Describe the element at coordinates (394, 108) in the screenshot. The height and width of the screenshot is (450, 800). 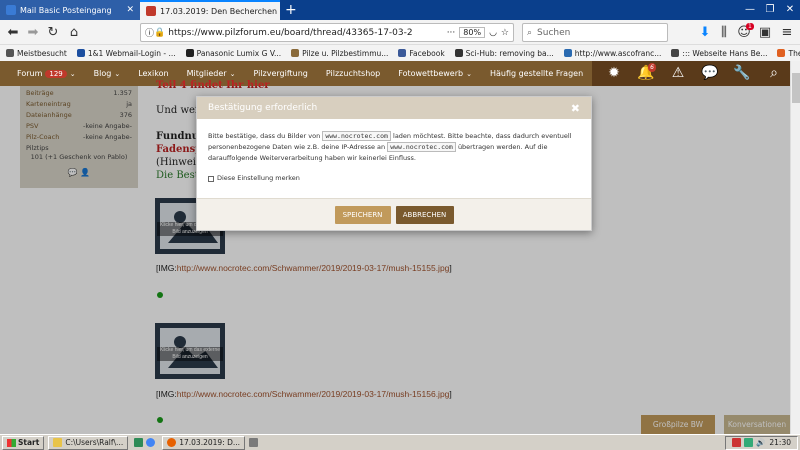
I see `dialog-header: Bestätigung erforderlich ✖` at that location.